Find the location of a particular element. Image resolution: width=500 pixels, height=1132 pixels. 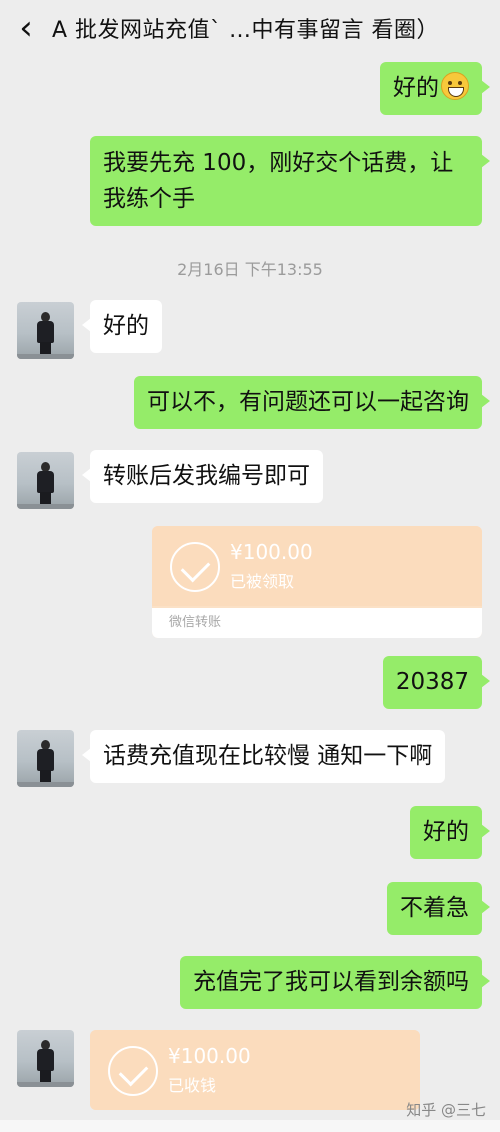

message-text: 充值完了我可以看到余额吗 is located at coordinates (331, 982).